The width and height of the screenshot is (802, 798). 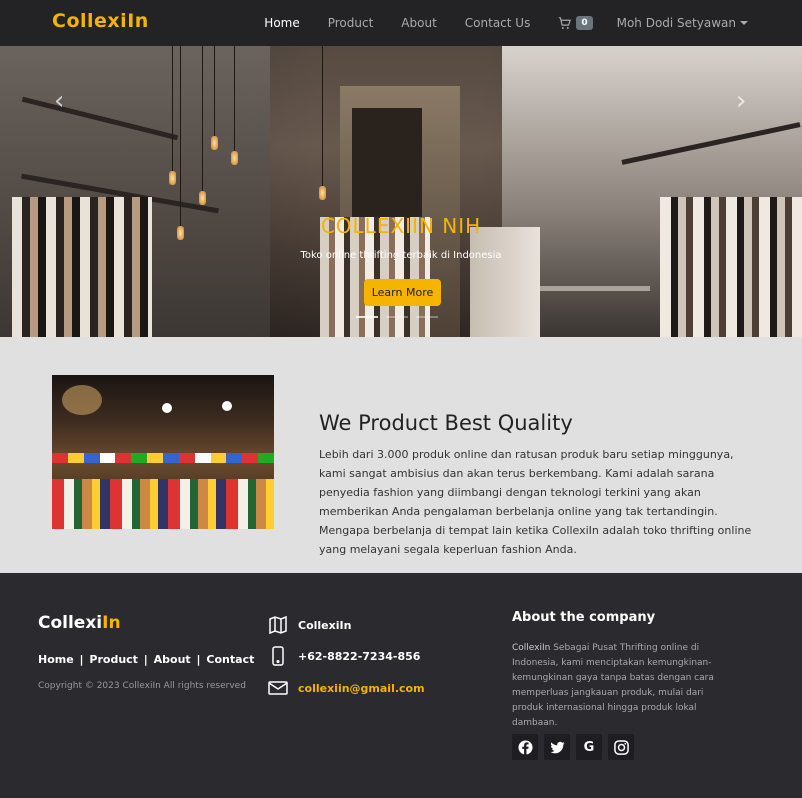 I want to click on nav-product: Product, so click(x=351, y=23).